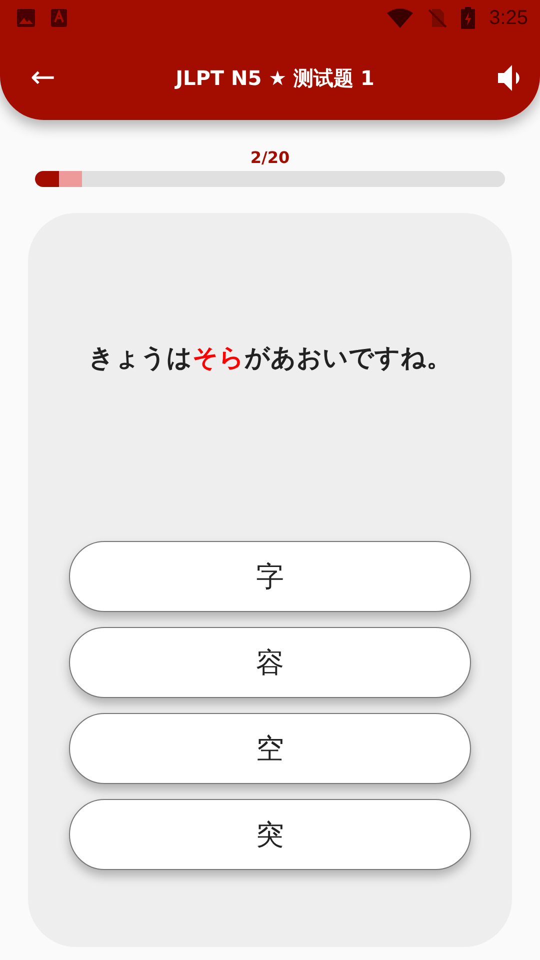  What do you see at coordinates (270, 358) in the screenshot?
I see `question-sentence: きょうはそらがあおいですね。` at bounding box center [270, 358].